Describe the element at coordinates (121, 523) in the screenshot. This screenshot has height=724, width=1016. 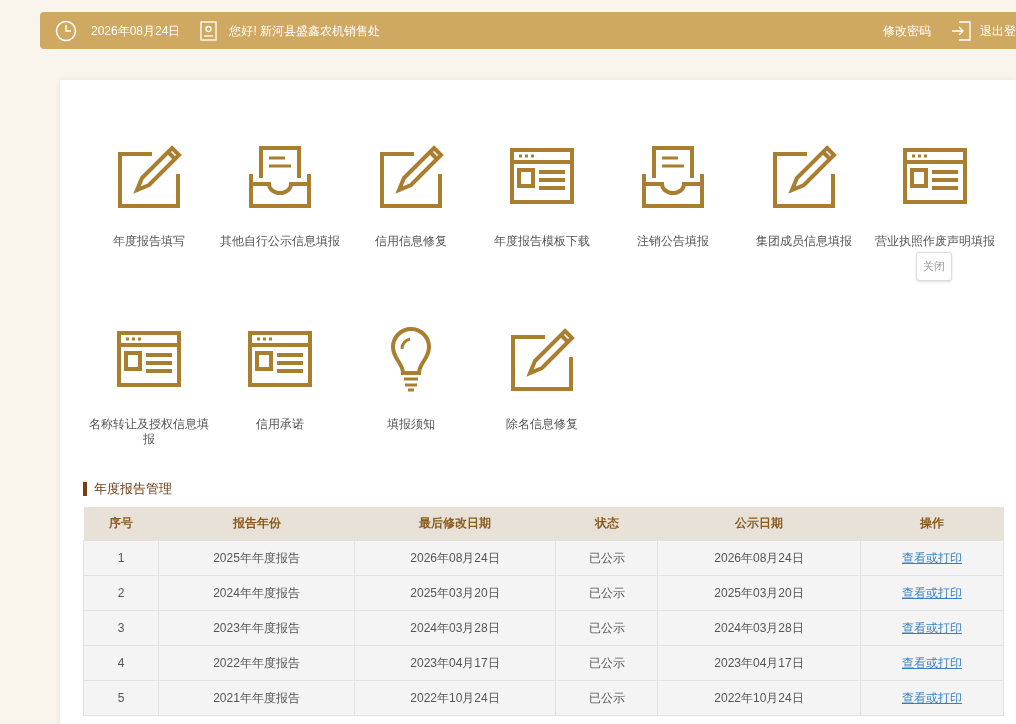
I see `column-header: 序号` at that location.